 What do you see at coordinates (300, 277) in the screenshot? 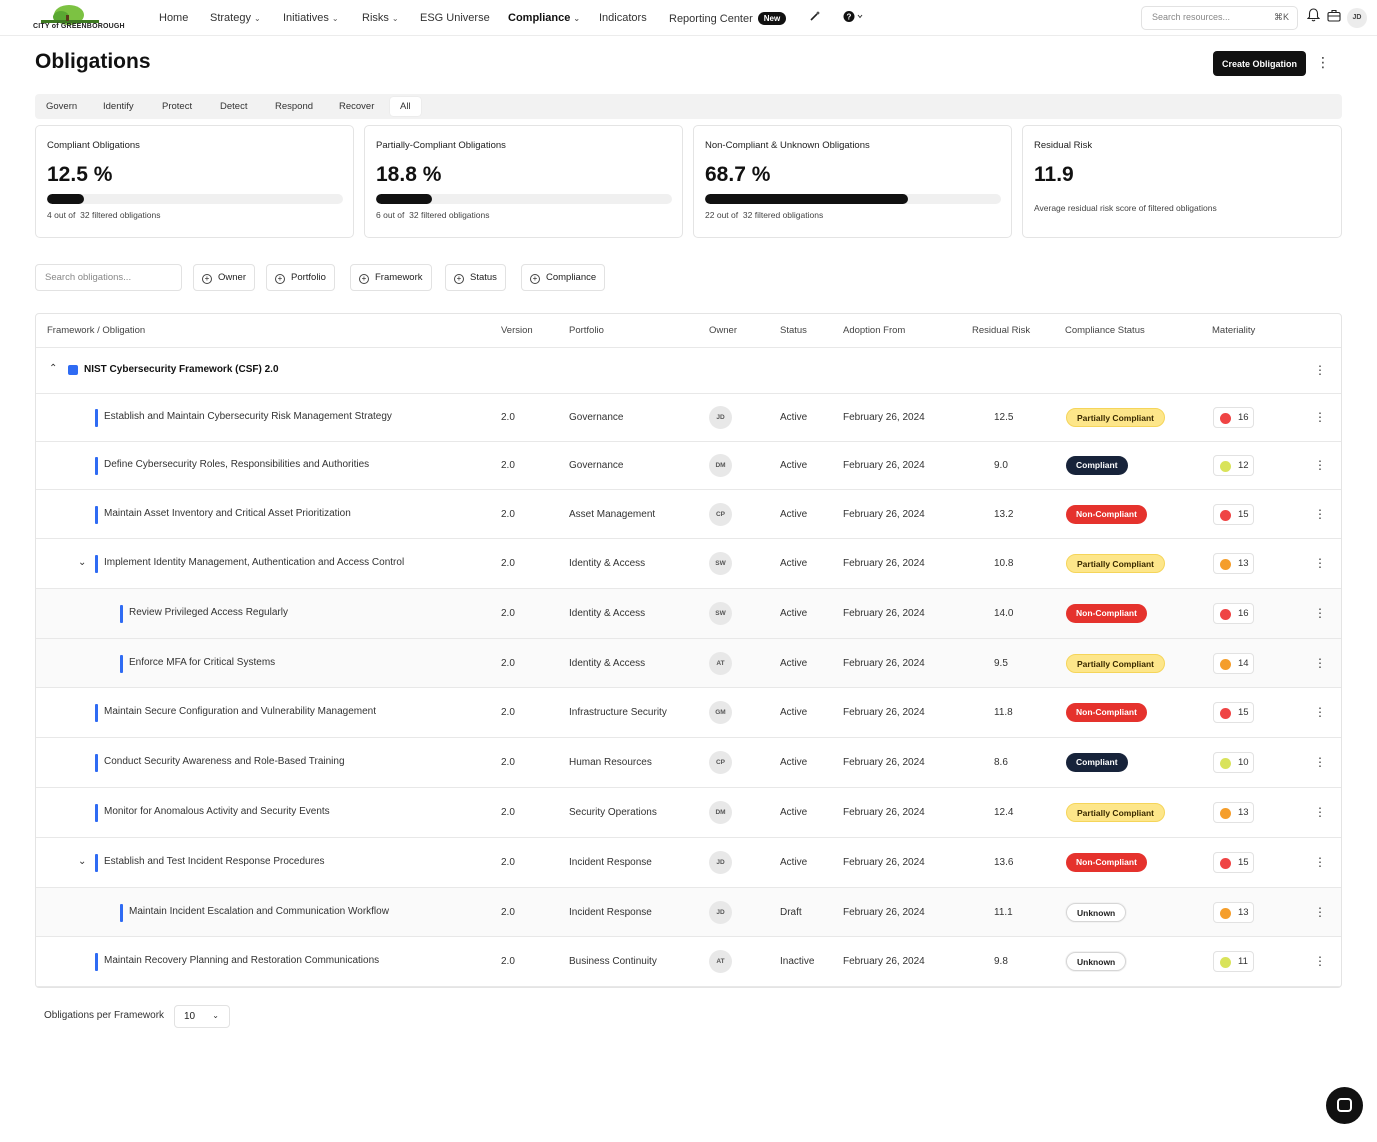
I see `filter-portfolio-button: + Portfolio` at bounding box center [300, 277].